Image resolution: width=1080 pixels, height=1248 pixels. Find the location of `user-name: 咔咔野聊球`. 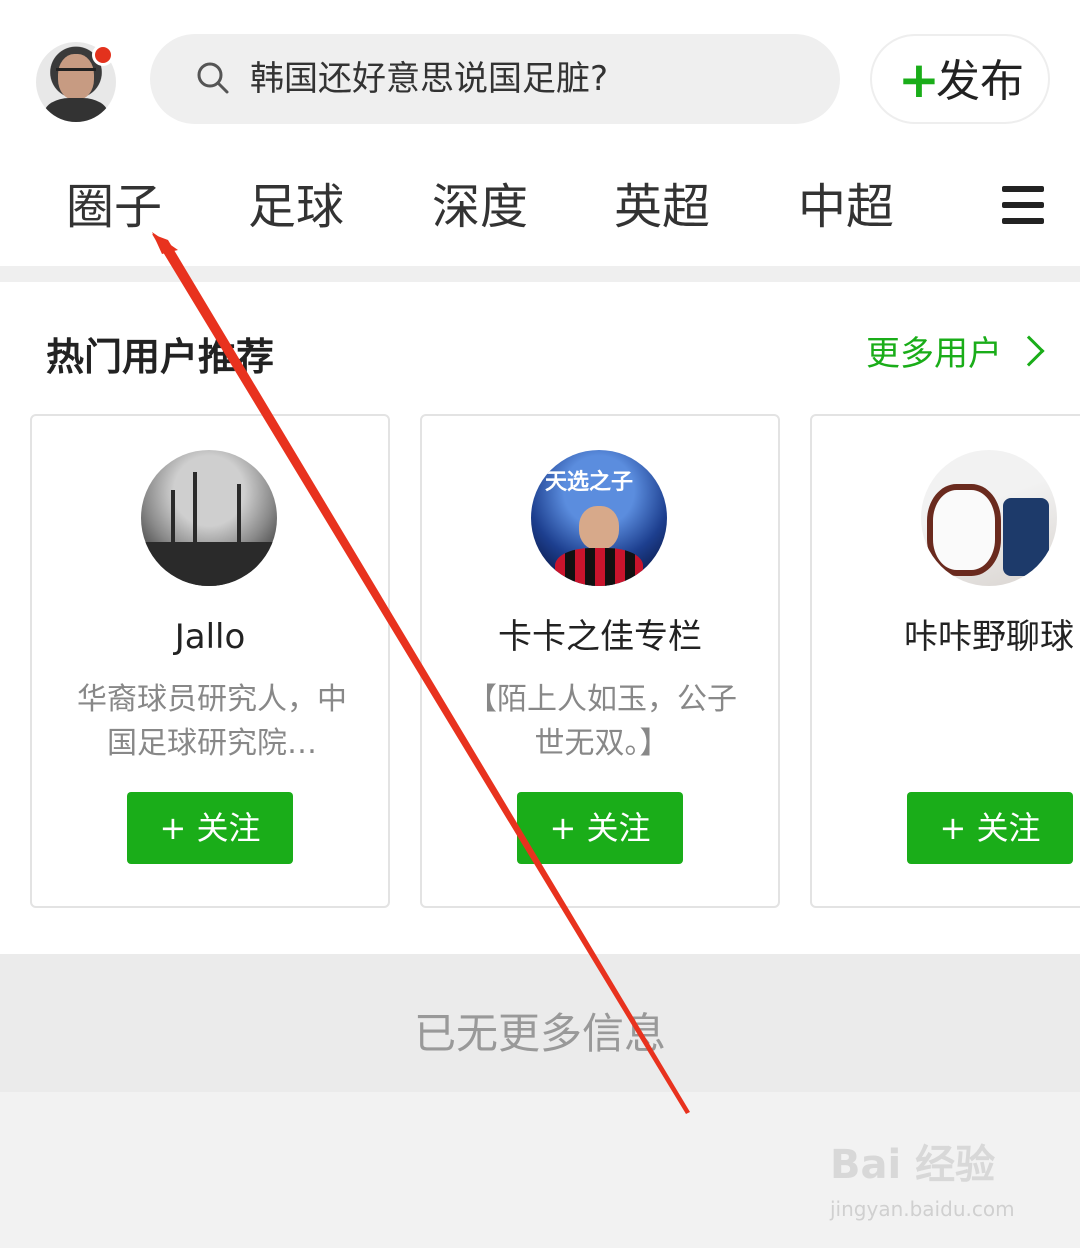

user-name: 咔咔野聊球 is located at coordinates (989, 637).